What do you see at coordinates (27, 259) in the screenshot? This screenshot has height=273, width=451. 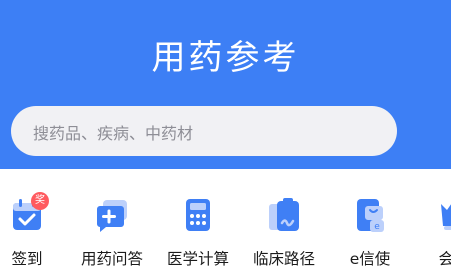 I see `tool-label: 签到` at bounding box center [27, 259].